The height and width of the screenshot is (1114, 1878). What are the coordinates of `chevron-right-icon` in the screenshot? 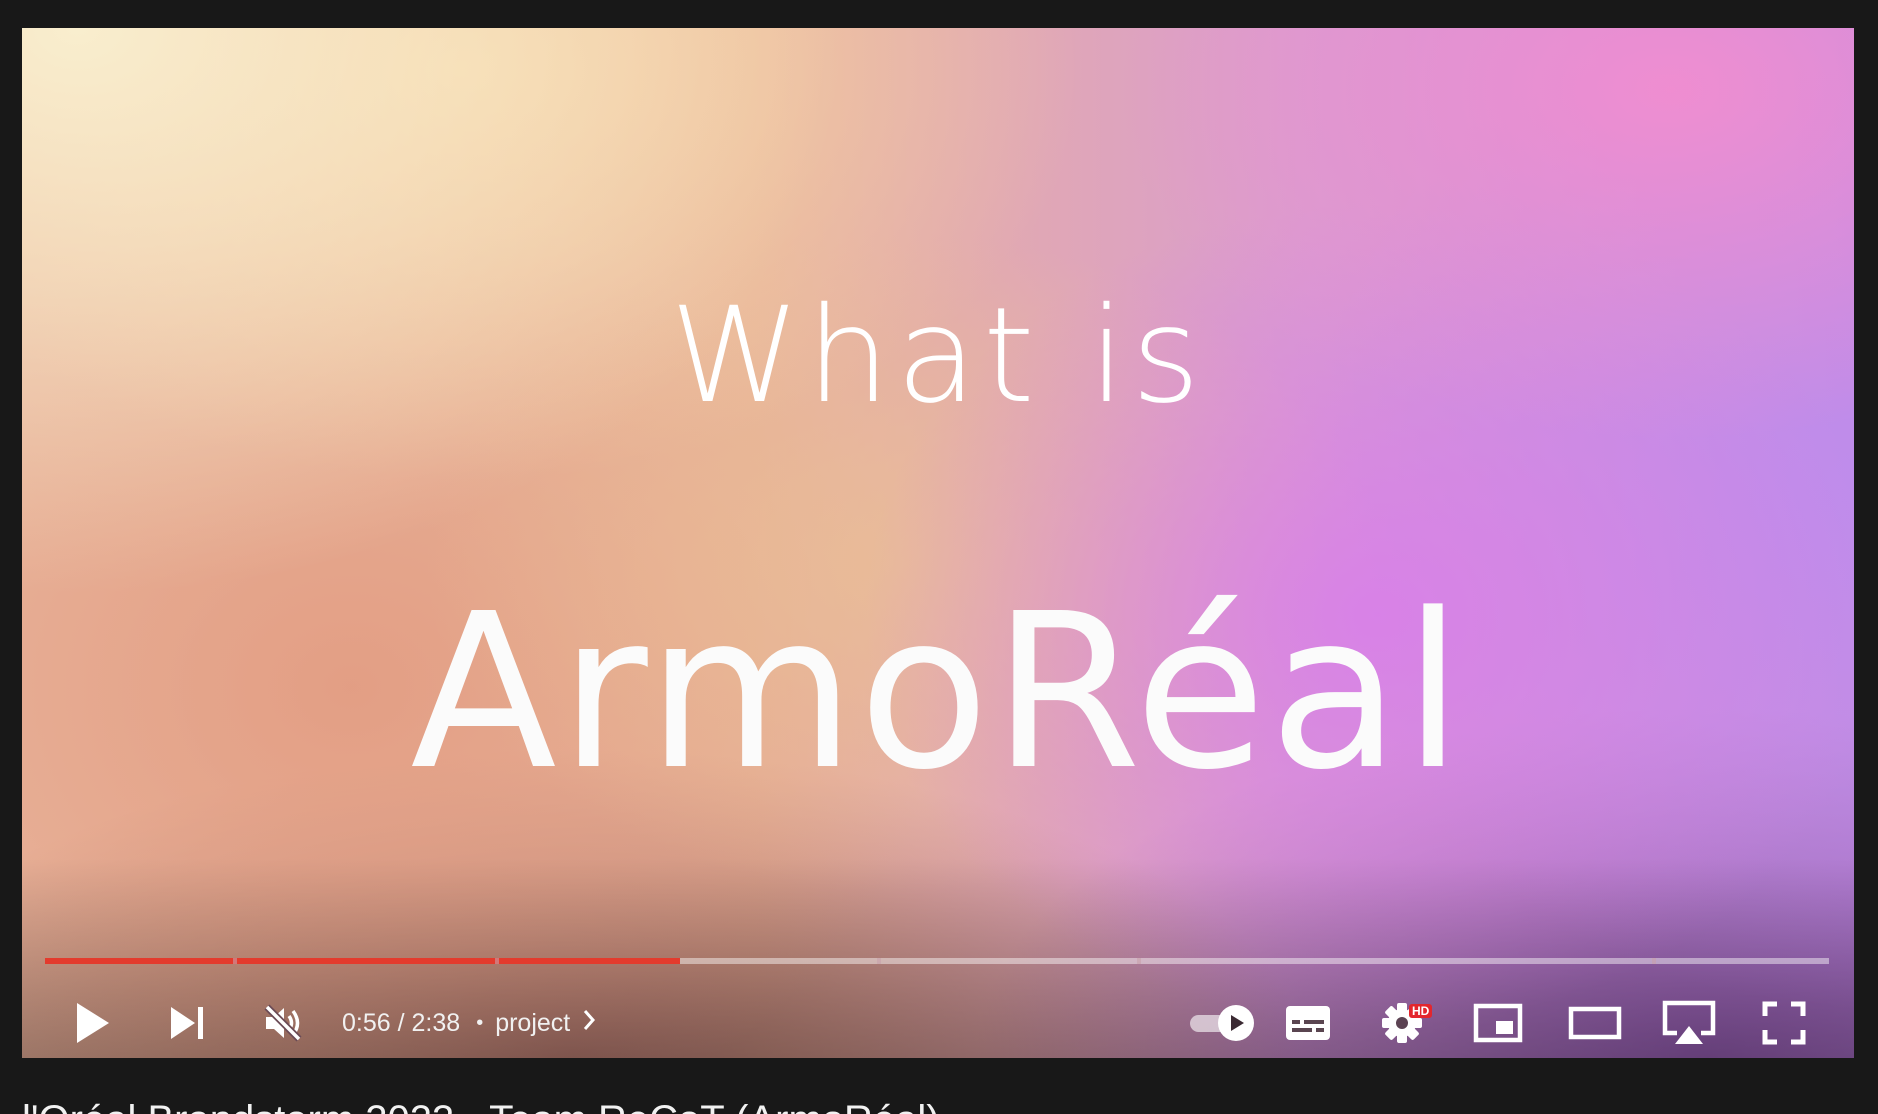 It's located at (583, 1023).